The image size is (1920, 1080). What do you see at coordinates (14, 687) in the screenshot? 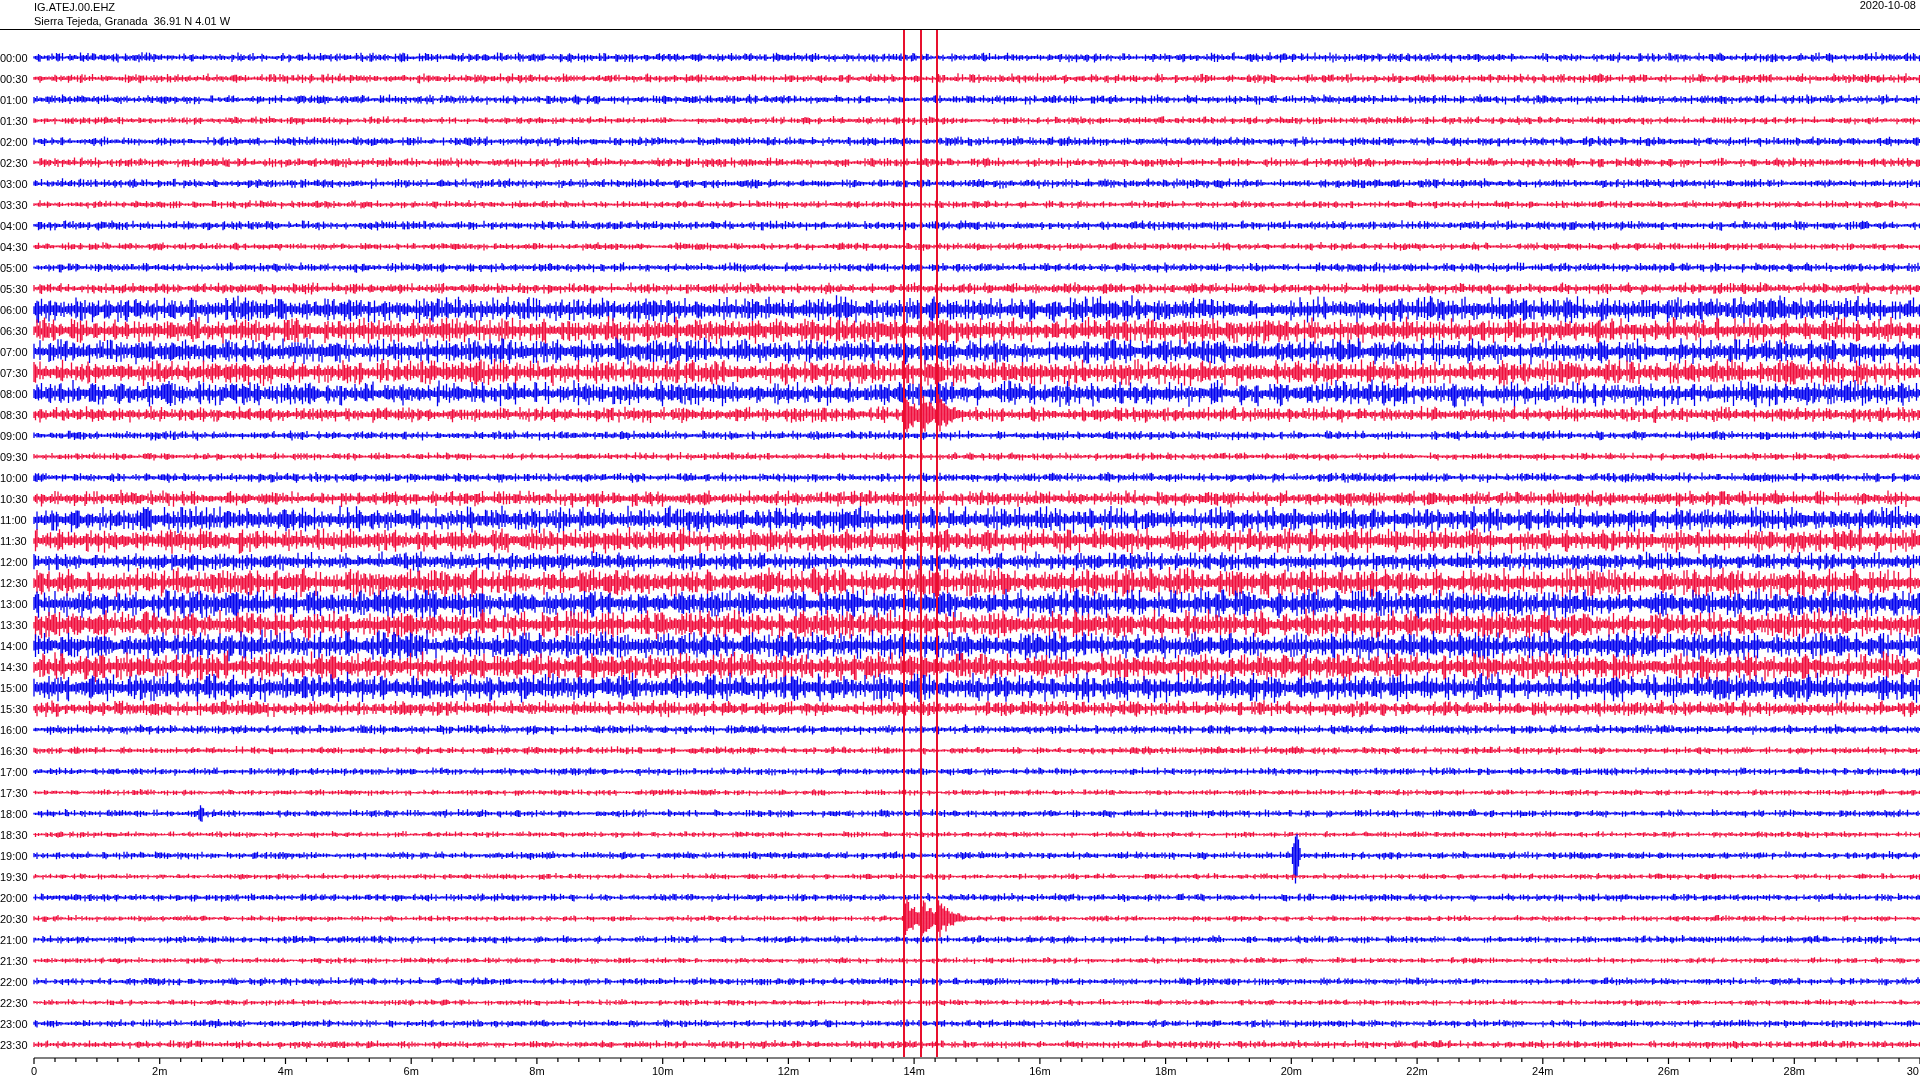
I see `time-label: 15:00` at bounding box center [14, 687].